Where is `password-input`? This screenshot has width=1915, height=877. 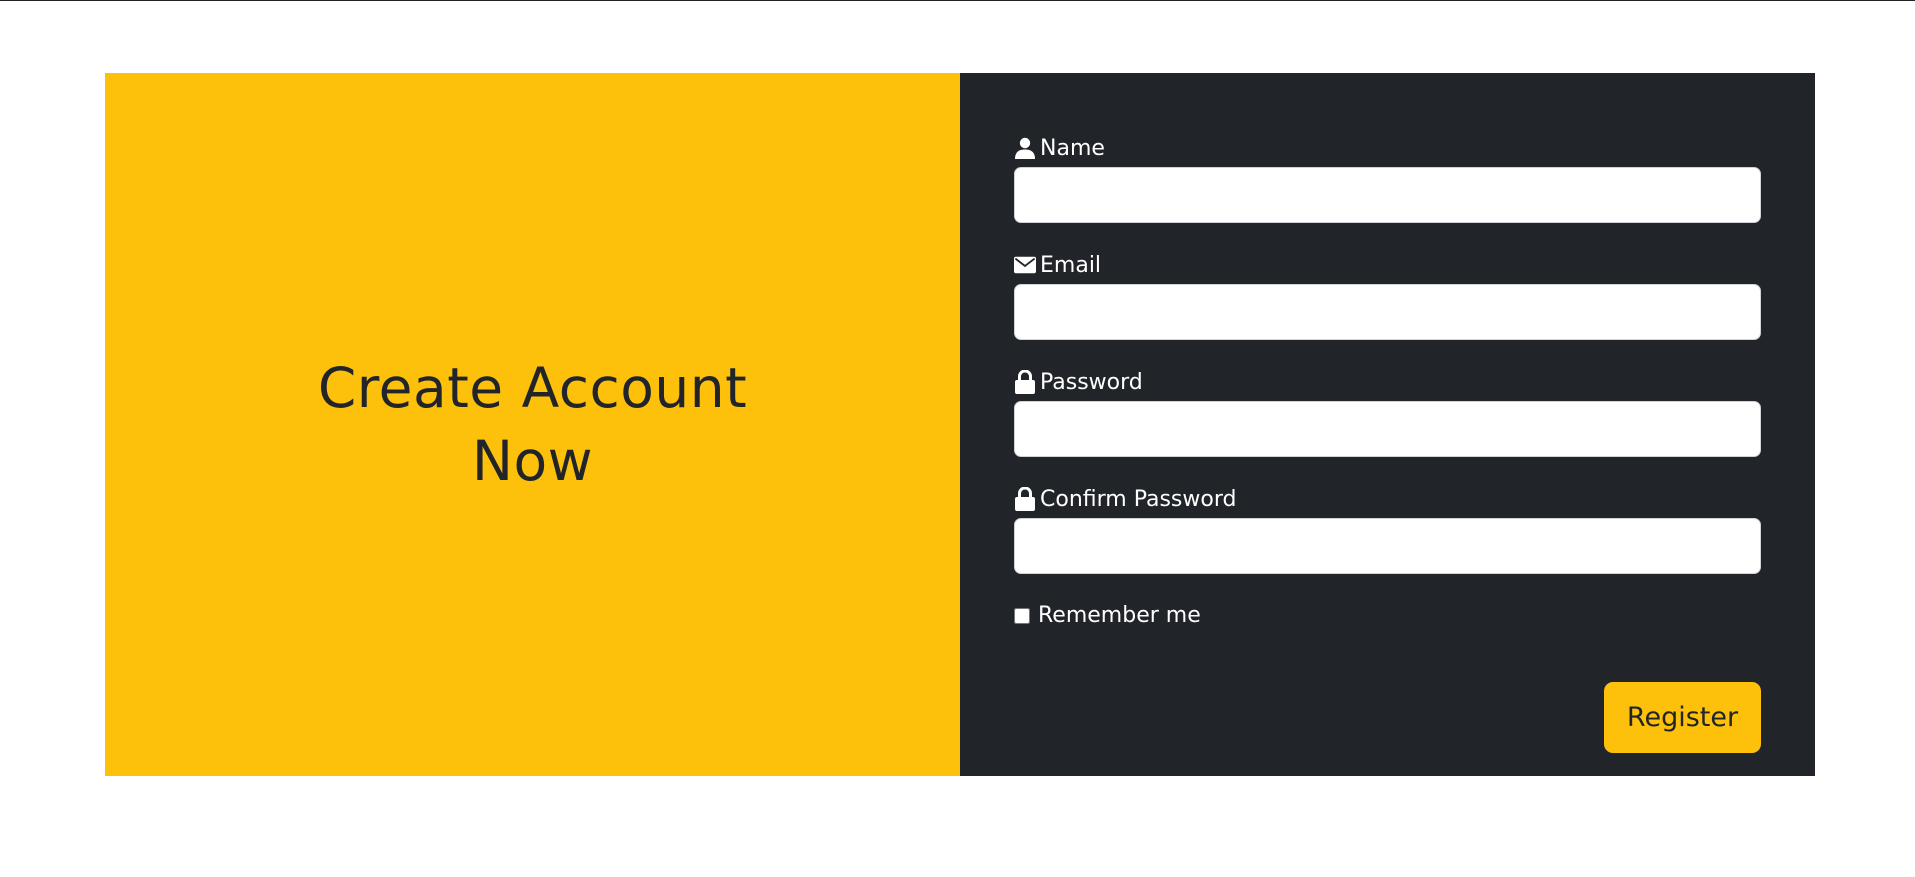 password-input is located at coordinates (1387, 429).